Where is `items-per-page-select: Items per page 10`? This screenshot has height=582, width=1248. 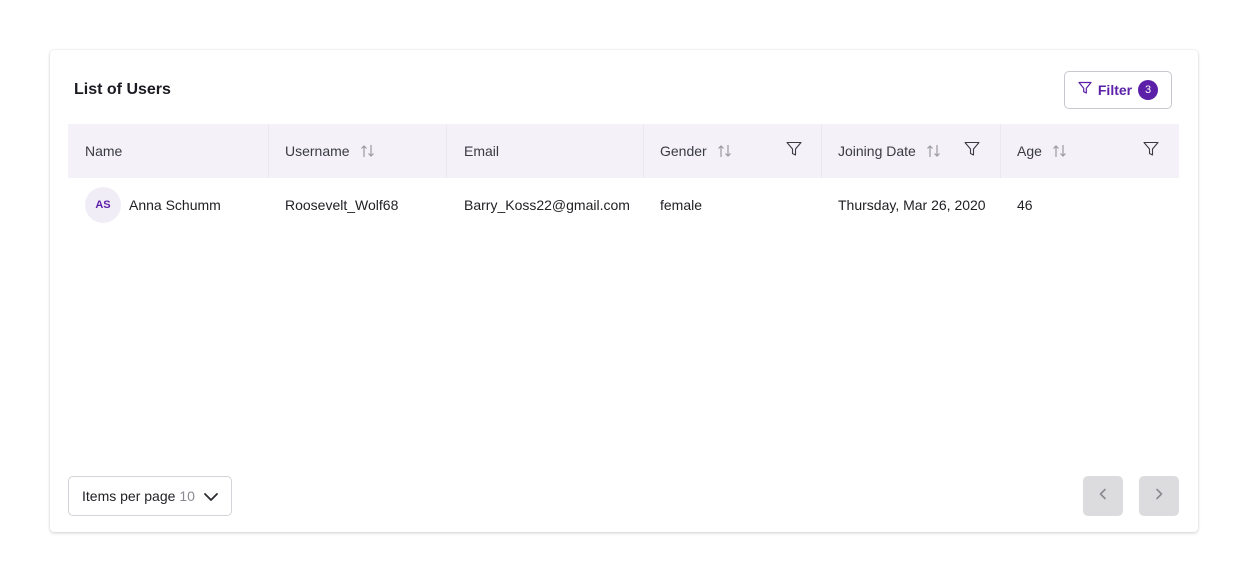
items-per-page-select: Items per page 10 is located at coordinates (150, 496).